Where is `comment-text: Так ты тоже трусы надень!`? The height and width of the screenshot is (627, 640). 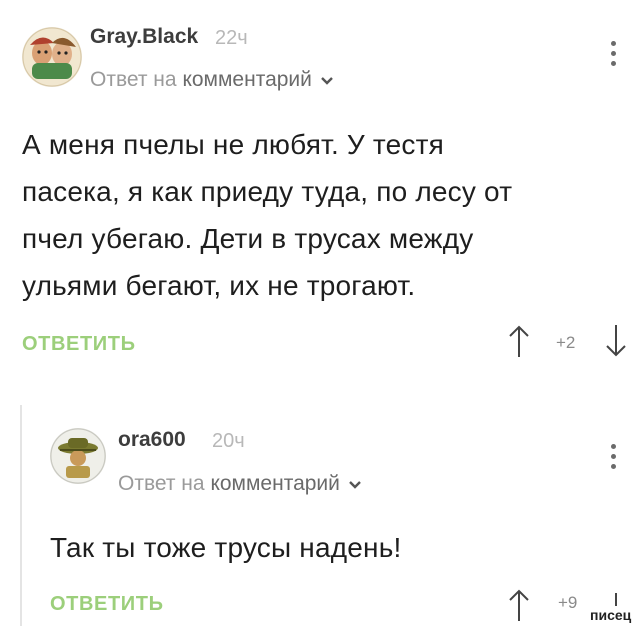 comment-text: Так ты тоже трусы надень! is located at coordinates (330, 547).